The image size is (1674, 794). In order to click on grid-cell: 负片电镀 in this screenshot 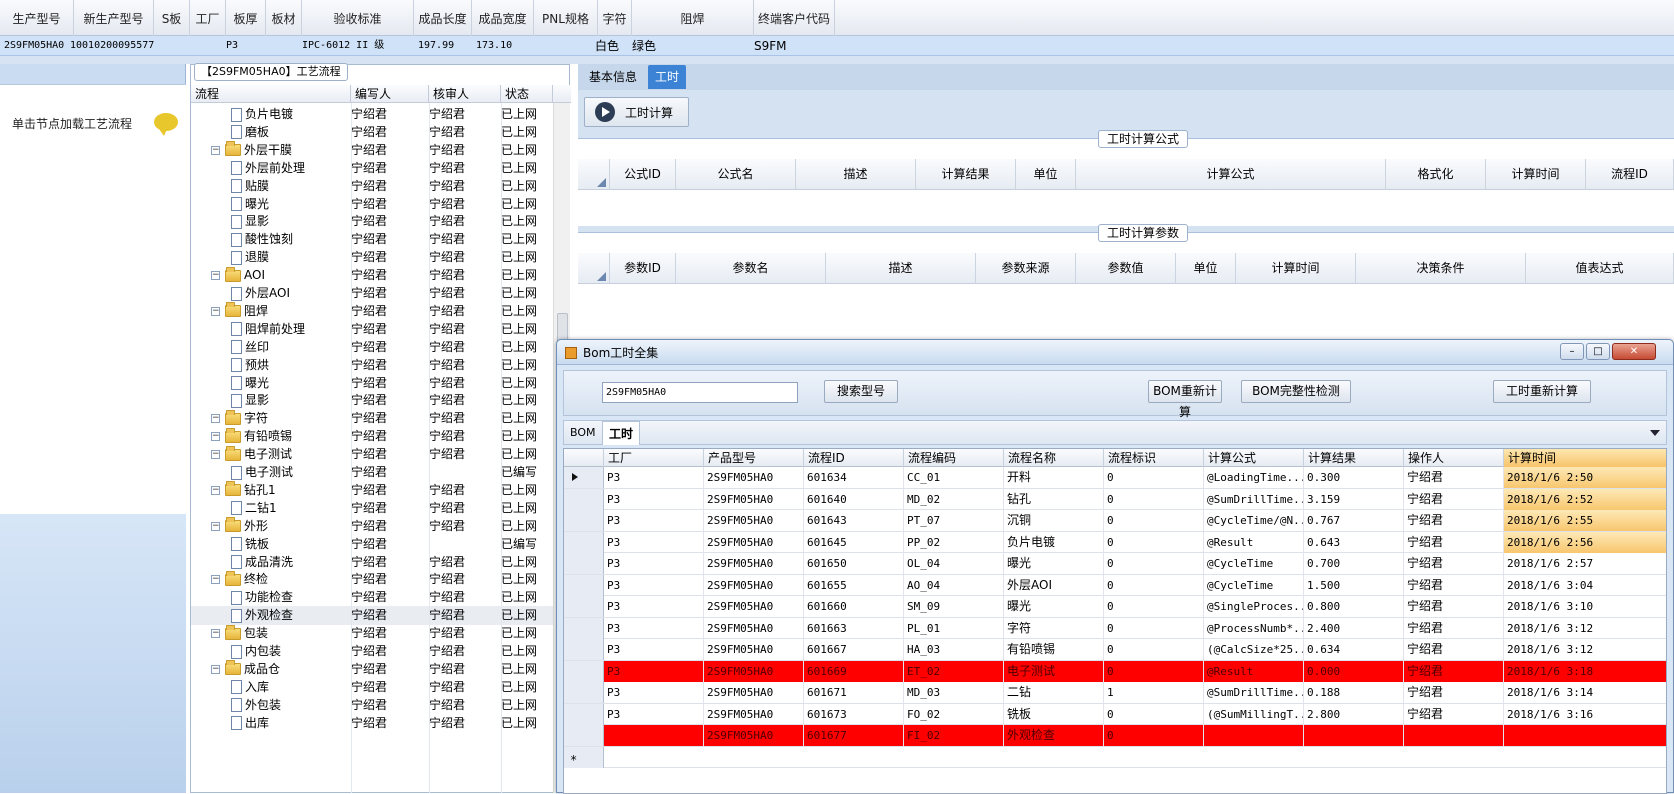, I will do `click(1054, 542)`.